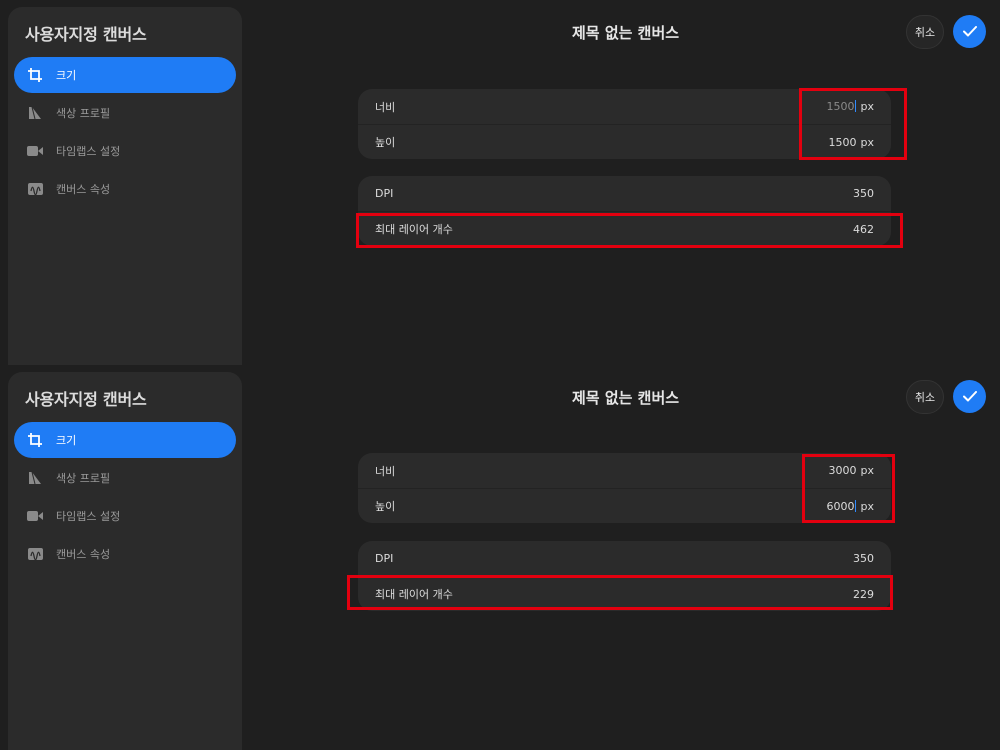  I want to click on properties-group: DPI 350 최대 레이어 개수 229, so click(624, 576).